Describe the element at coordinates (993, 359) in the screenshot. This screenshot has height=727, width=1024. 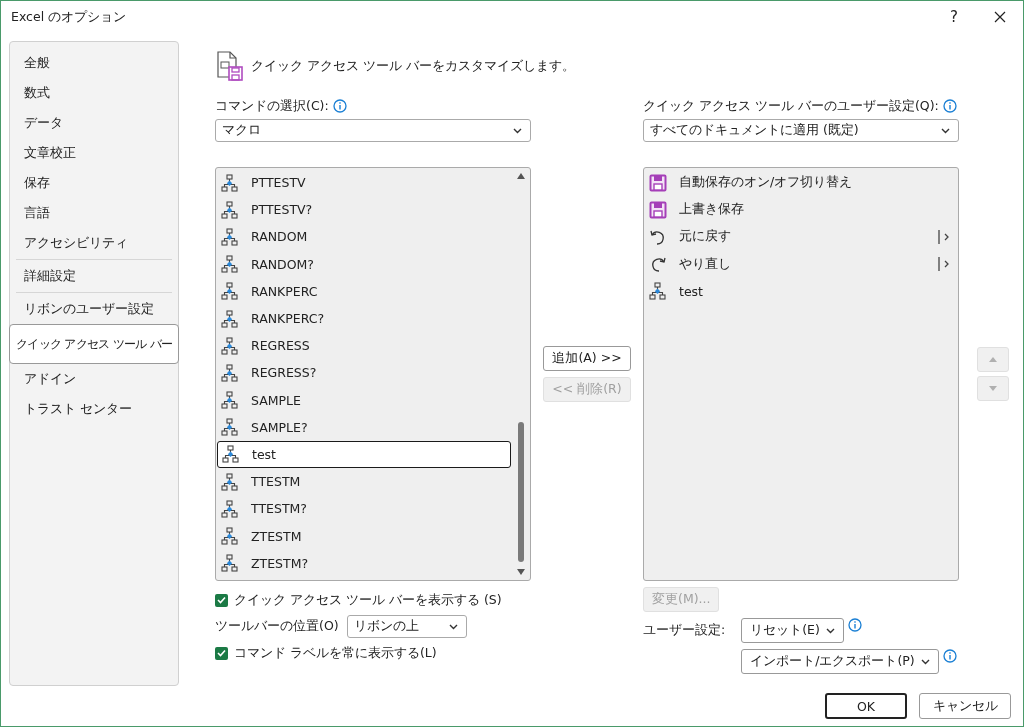
I see `up-arrow-icon` at that location.